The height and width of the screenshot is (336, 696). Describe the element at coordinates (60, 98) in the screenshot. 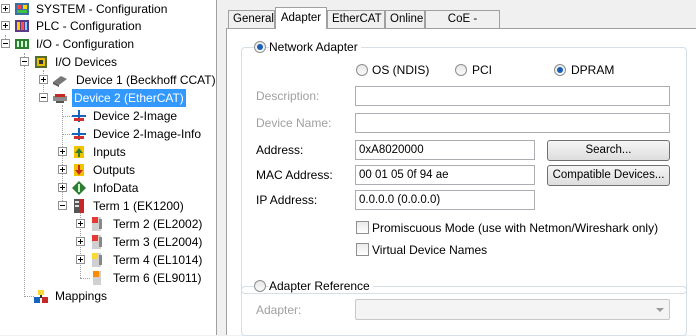

I see `ethercat-device-icon` at that location.